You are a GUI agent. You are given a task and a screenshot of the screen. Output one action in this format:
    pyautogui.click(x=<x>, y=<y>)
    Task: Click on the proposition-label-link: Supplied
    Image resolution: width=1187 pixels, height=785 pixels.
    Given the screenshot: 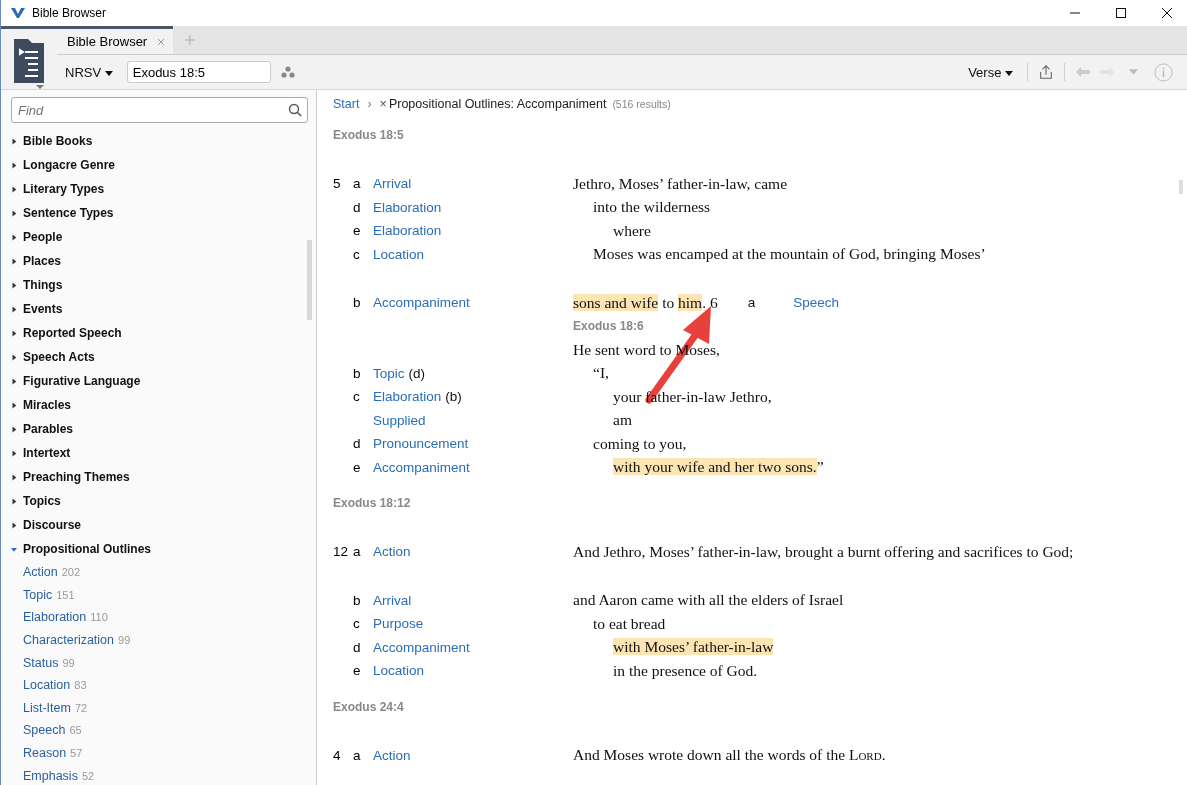 What is the action you would take?
    pyautogui.click(x=399, y=420)
    